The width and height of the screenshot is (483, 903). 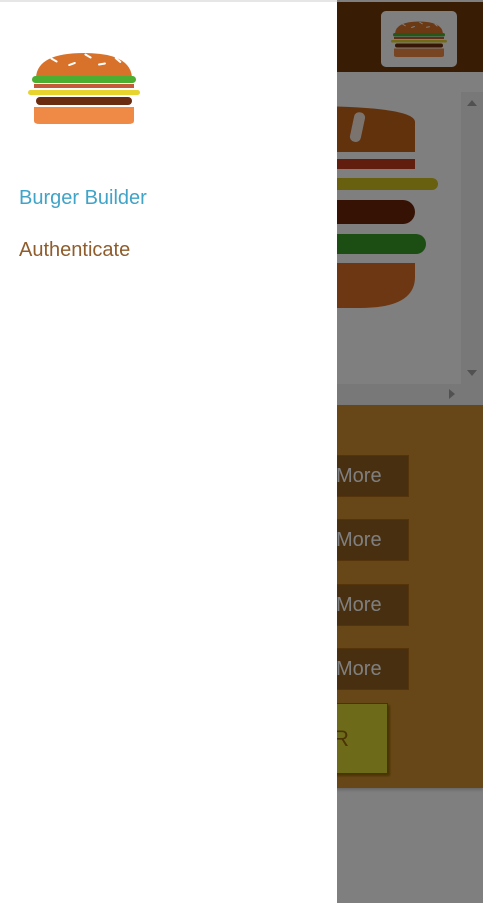 What do you see at coordinates (83, 250) in the screenshot?
I see `nav-item-authenticate: Authenticate` at bounding box center [83, 250].